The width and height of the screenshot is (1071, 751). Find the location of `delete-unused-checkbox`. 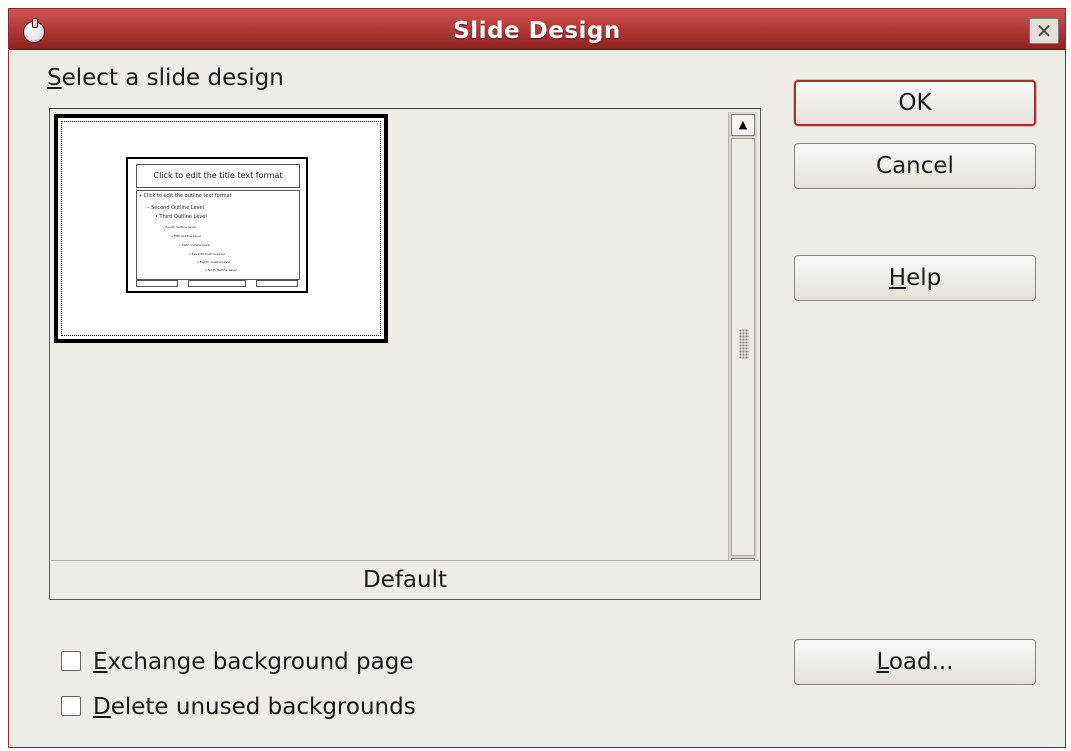

delete-unused-checkbox is located at coordinates (71, 705).